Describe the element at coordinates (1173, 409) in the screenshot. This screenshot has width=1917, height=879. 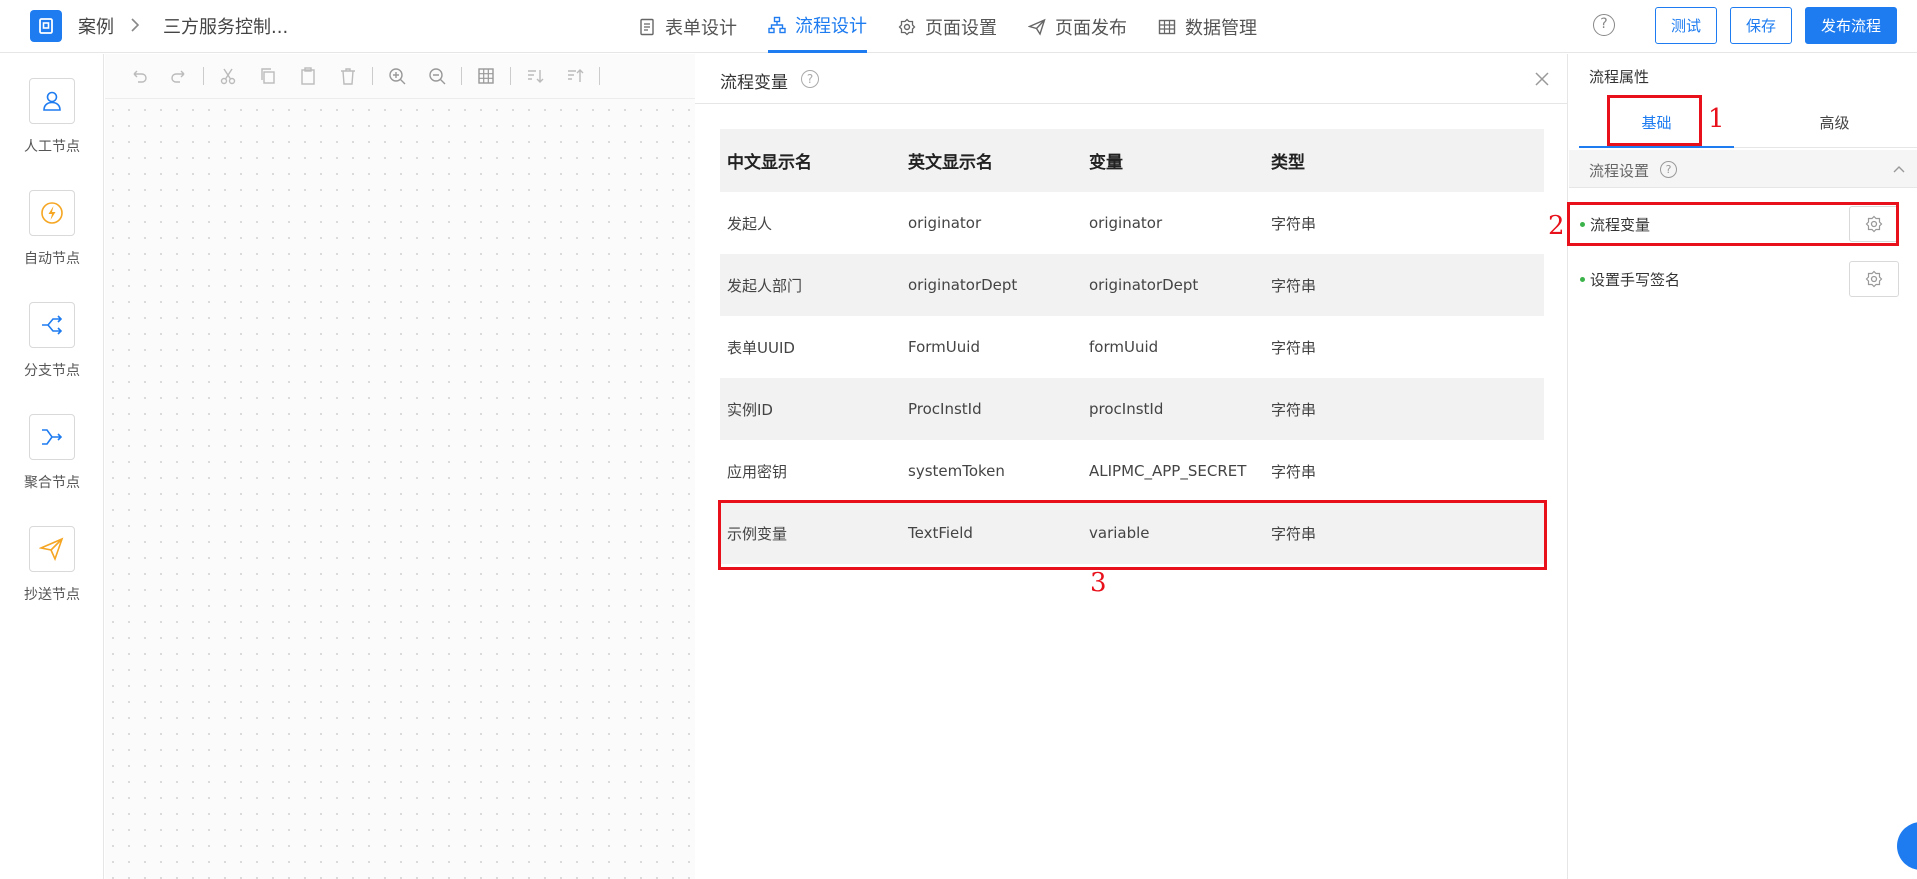
I see `table-cell: procInstId` at that location.